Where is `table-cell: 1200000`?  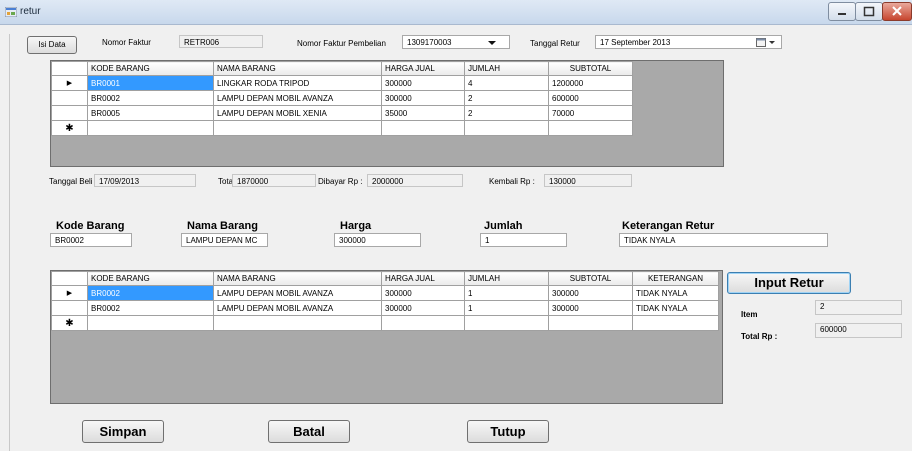
table-cell: 1200000 is located at coordinates (590, 83).